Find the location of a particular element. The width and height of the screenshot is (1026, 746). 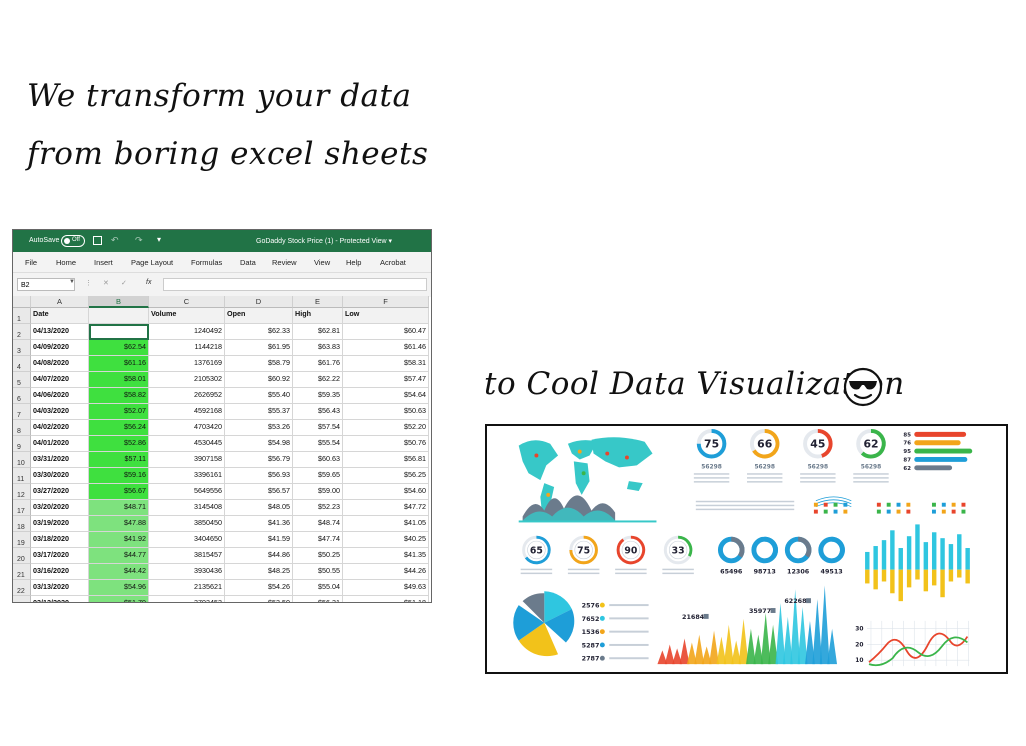

table-cell: $44.26 is located at coordinates (386, 572).